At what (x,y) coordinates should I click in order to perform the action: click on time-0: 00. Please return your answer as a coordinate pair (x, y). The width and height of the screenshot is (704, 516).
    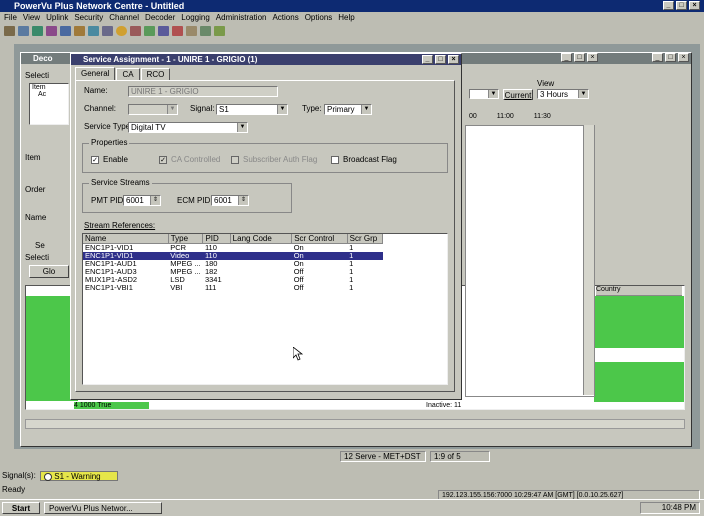
    Looking at the image, I should click on (473, 116).